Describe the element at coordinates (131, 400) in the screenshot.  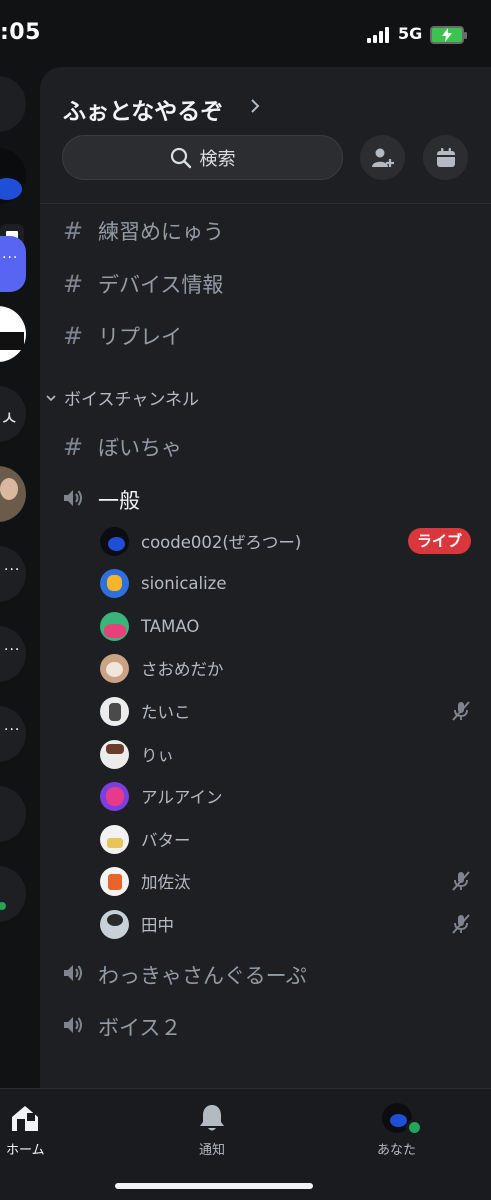
I see `category-name: ボイスチャンネル` at that location.